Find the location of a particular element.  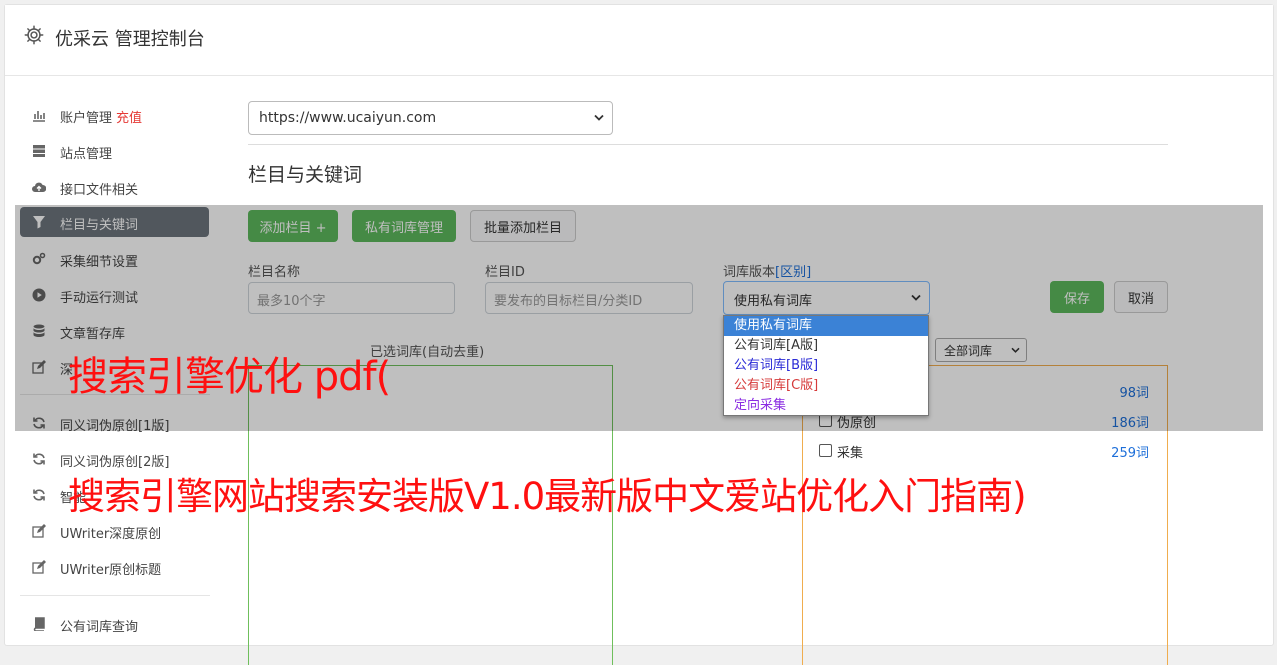

sidebar-item-account: 账户管理 充值 is located at coordinates (114, 115).